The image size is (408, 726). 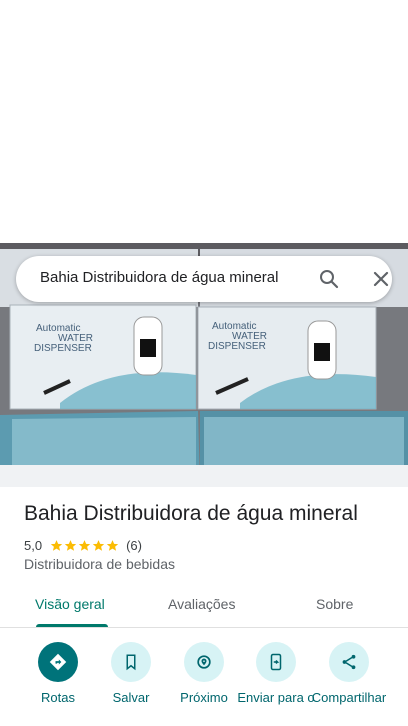 What do you see at coordinates (70, 604) in the screenshot?
I see `tab-overview: Visão geral` at bounding box center [70, 604].